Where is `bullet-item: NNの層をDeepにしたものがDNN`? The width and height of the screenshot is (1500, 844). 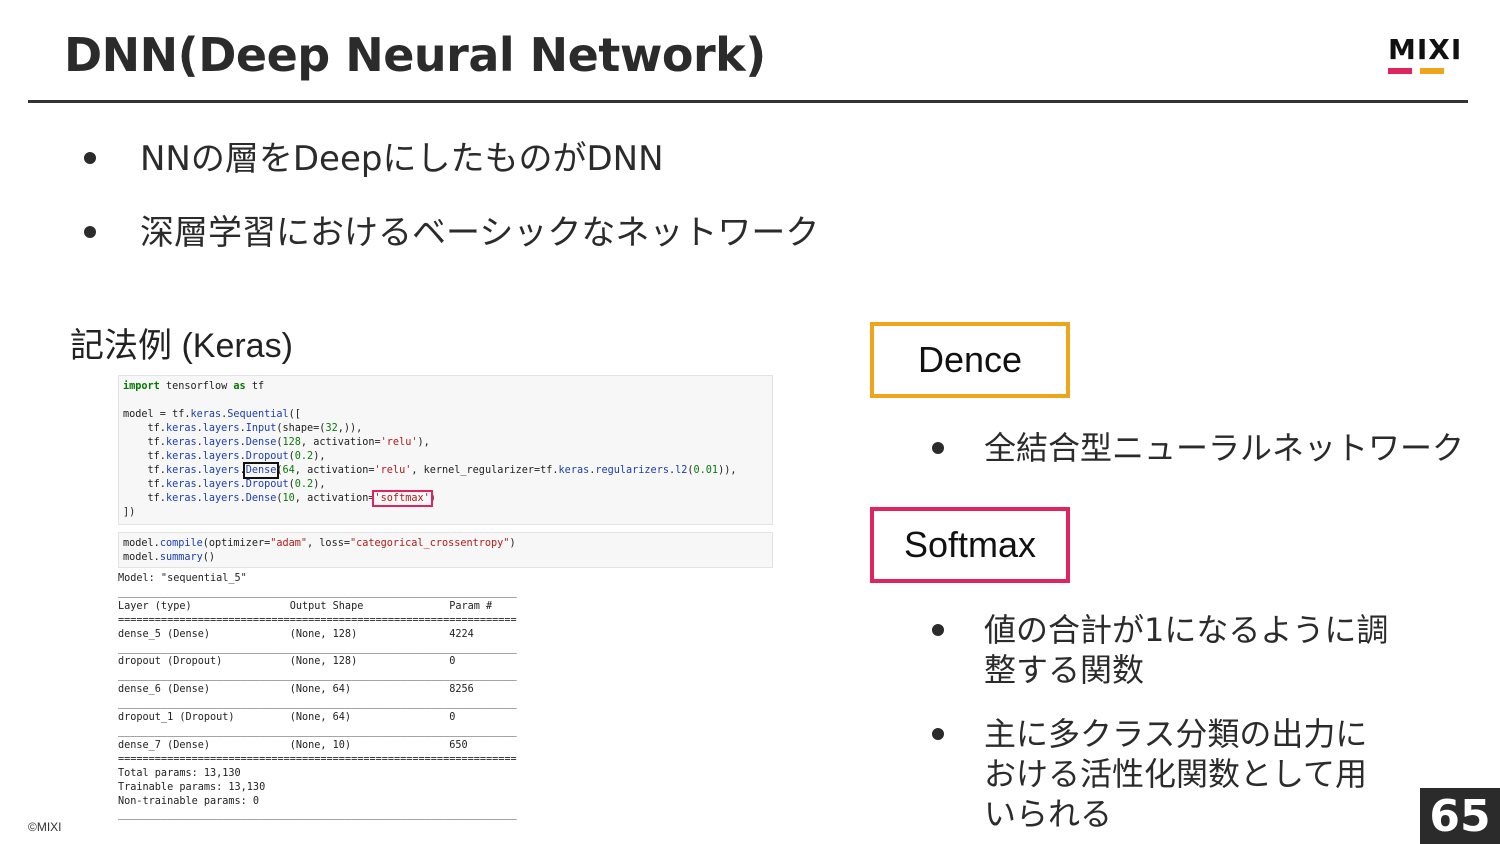
bullet-item: NNの層をDeepにしたものがDNN is located at coordinates (451, 159).